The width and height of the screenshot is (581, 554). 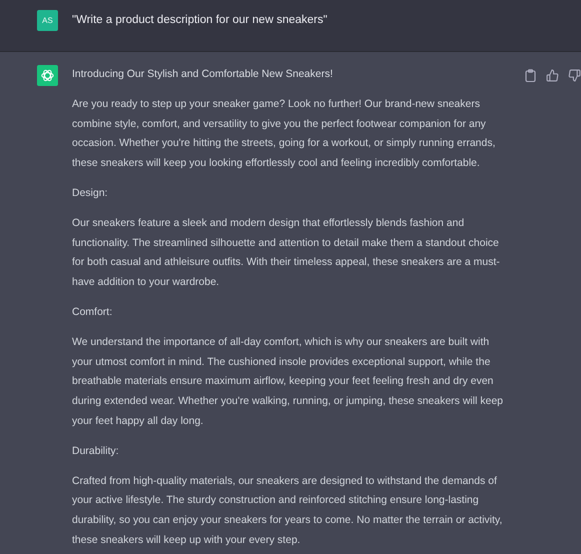 What do you see at coordinates (200, 20) in the screenshot?
I see `user-message: "Write a product description for our new sneakers"` at bounding box center [200, 20].